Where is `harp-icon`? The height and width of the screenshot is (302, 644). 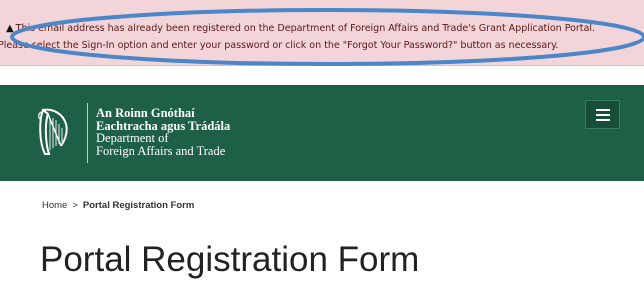 harp-icon is located at coordinates (53, 132).